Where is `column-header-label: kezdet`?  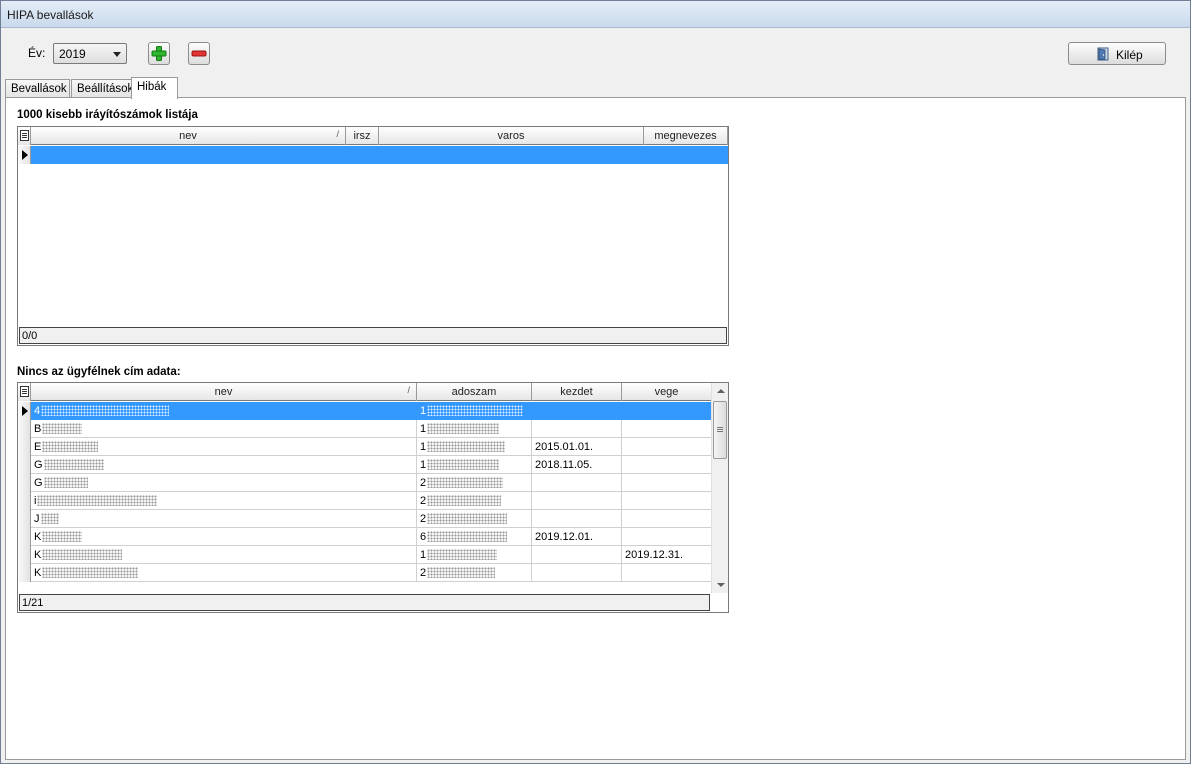
column-header-label: kezdet is located at coordinates (576, 392).